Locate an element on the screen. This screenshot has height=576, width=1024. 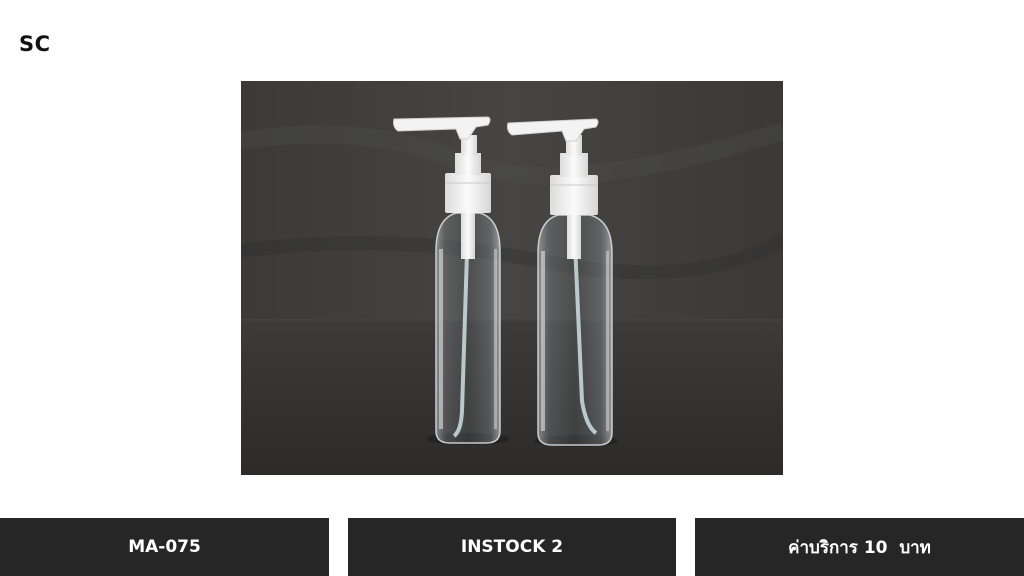
service-price: ค่าบริการ 10 บาท is located at coordinates (859, 547).